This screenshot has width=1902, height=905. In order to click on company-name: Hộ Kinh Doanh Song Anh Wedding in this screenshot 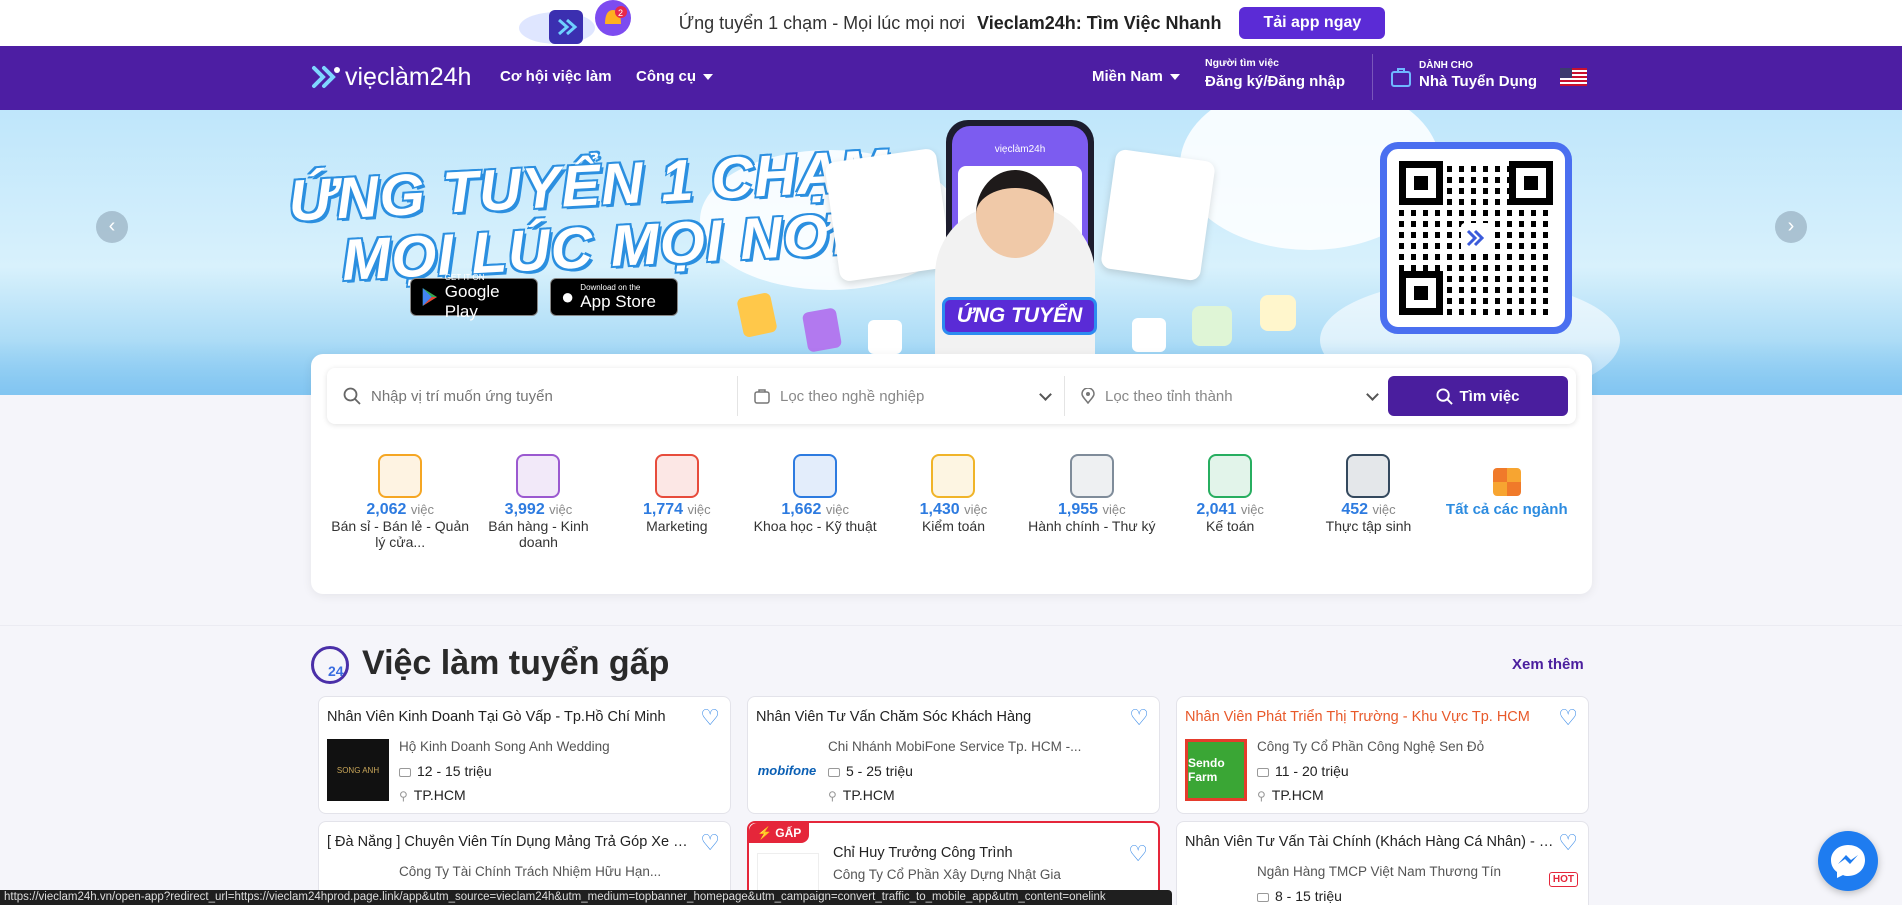, I will do `click(504, 746)`.